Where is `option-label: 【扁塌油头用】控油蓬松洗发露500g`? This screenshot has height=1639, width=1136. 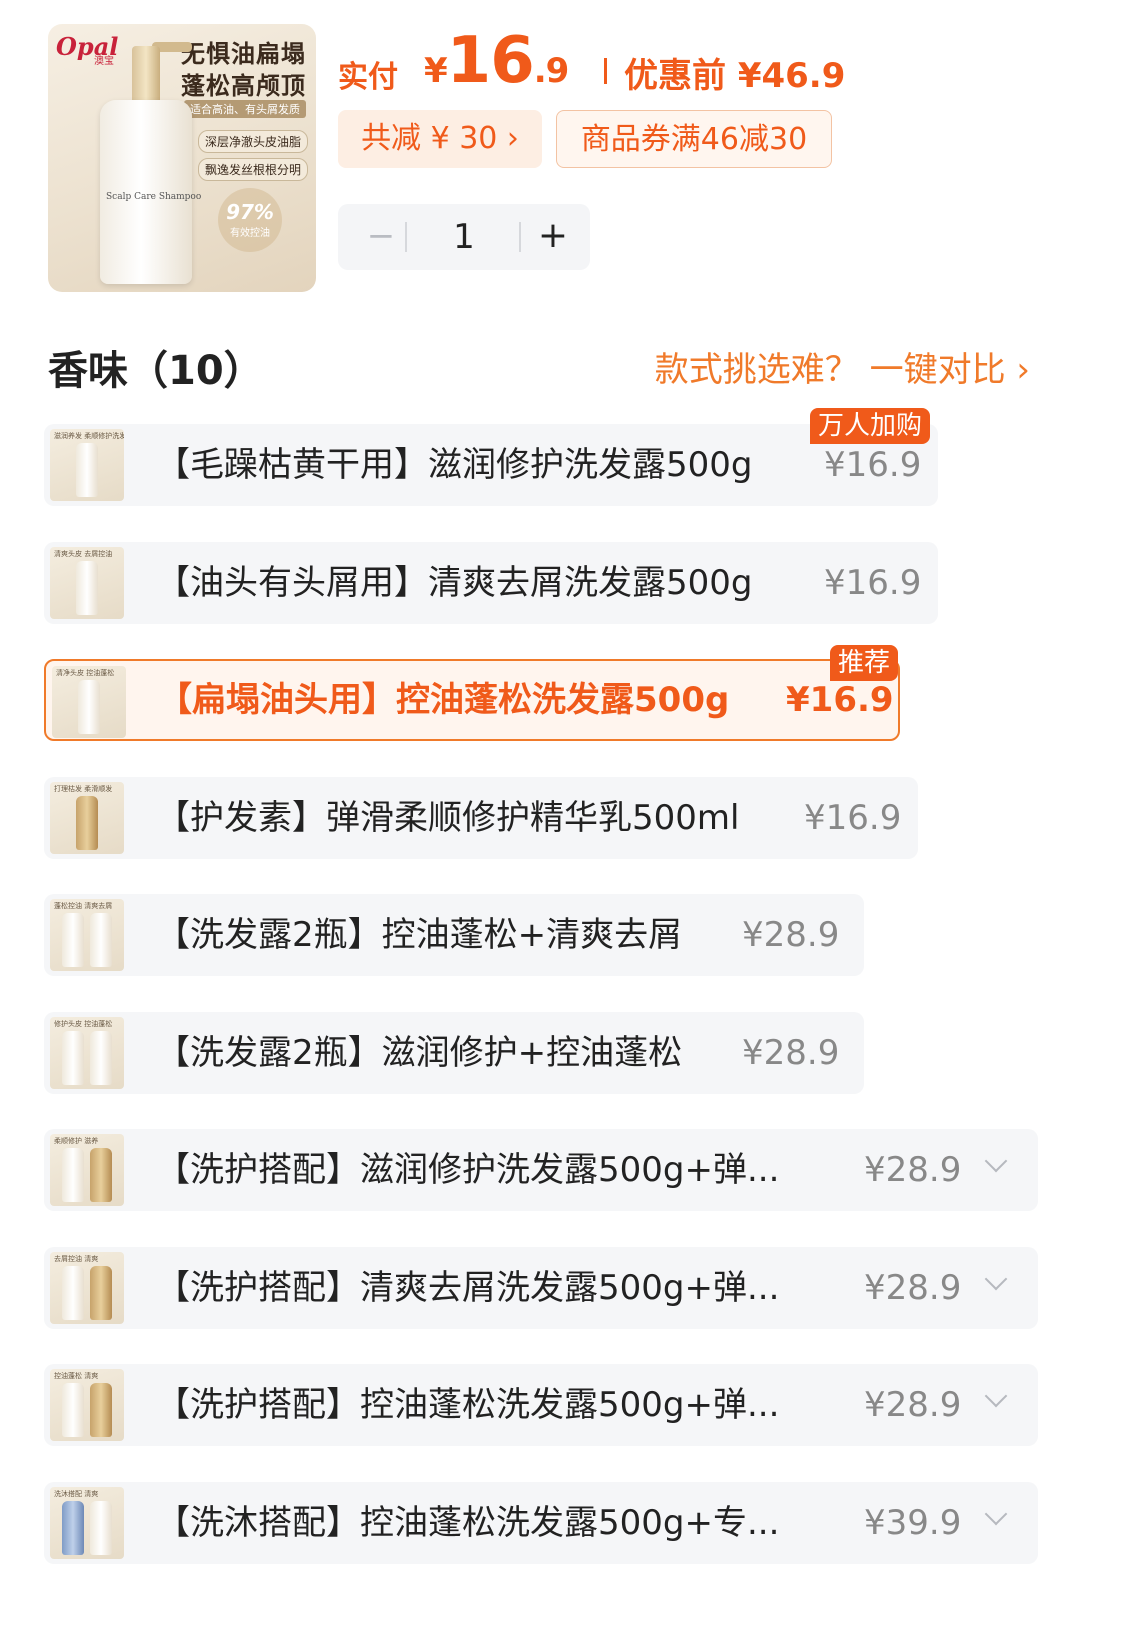
option-label: 【扁塌油头用】控油蓬松洗发露500g is located at coordinates (444, 700).